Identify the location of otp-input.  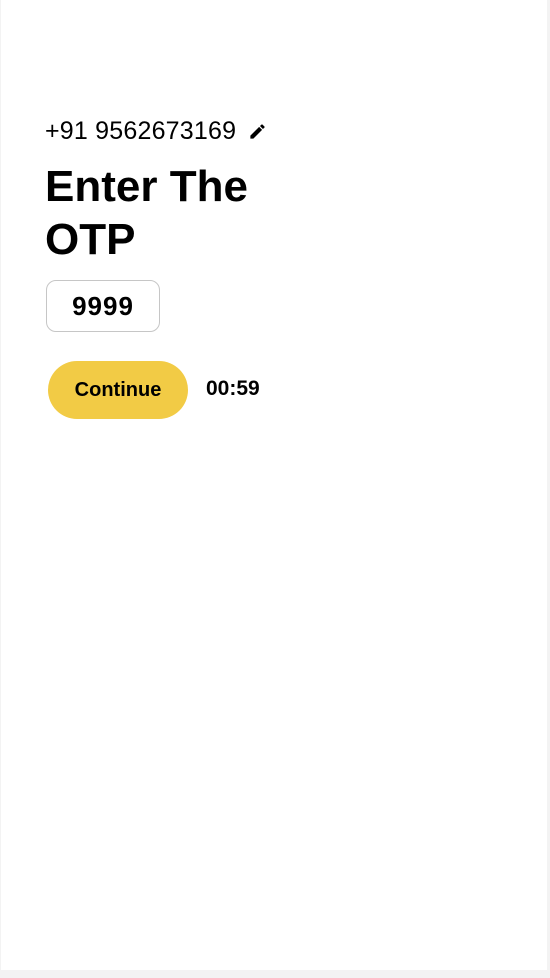
(103, 306).